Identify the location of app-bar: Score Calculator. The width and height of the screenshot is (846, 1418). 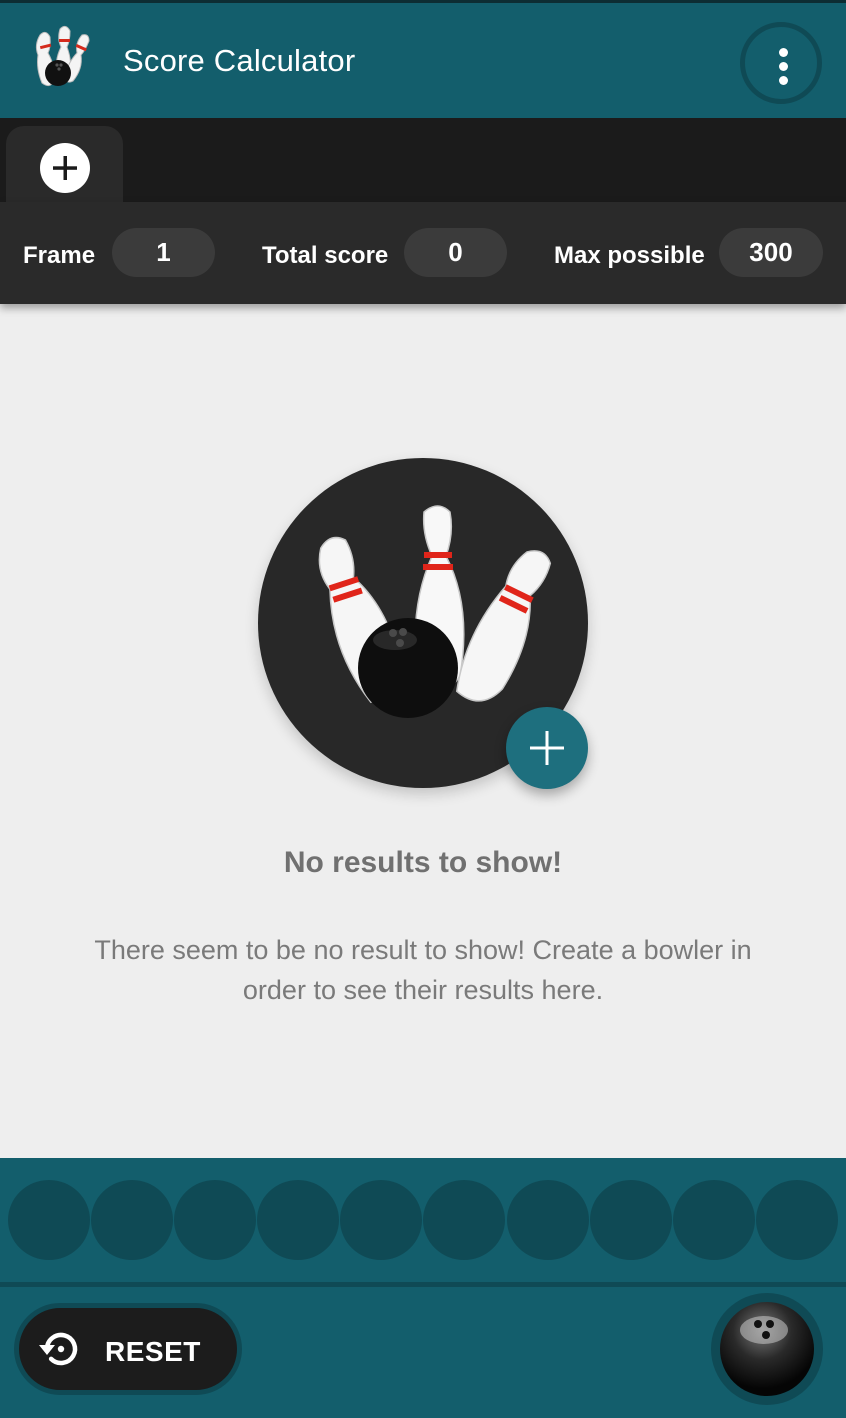
(423, 59).